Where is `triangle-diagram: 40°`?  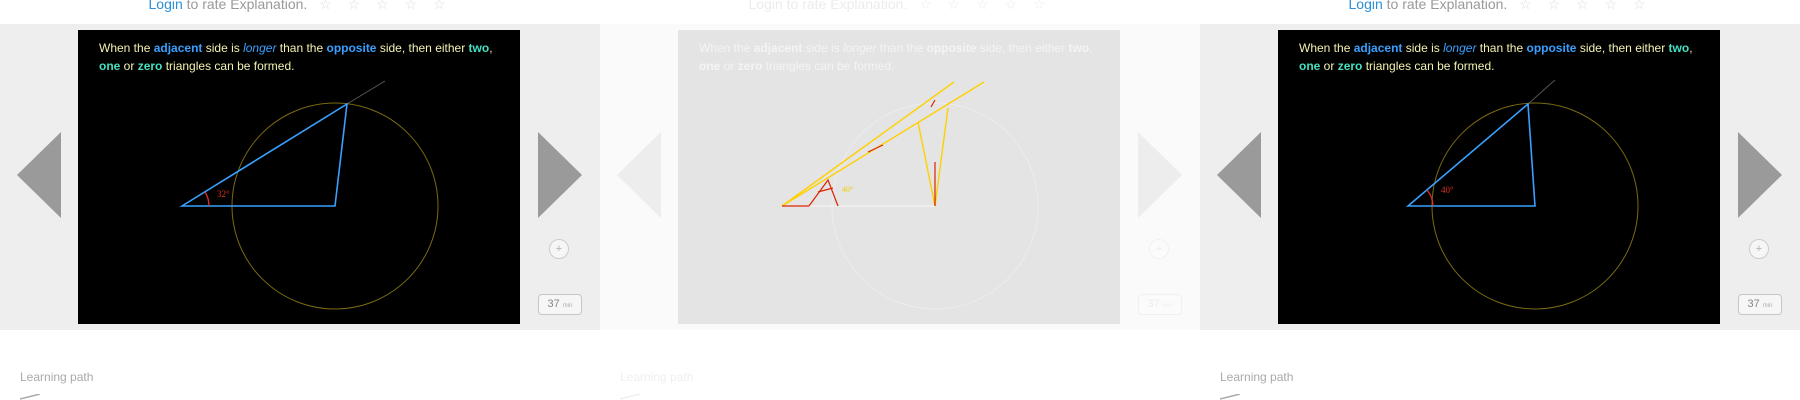
triangle-diagram: 40° is located at coordinates (1522, 194).